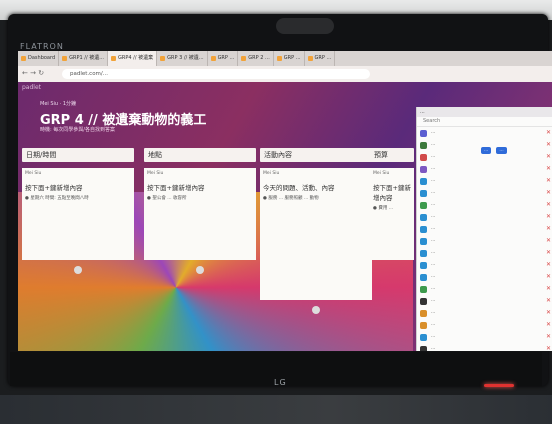 This screenshot has width=552, height=424. I want to click on reload-icon: ↻, so click(41, 73).